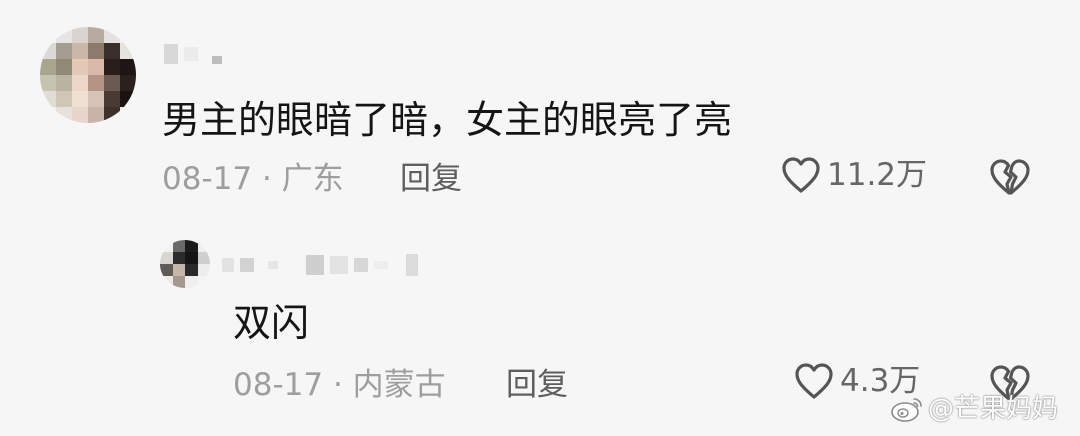  I want to click on weibo-logo-icon, so click(907, 409).